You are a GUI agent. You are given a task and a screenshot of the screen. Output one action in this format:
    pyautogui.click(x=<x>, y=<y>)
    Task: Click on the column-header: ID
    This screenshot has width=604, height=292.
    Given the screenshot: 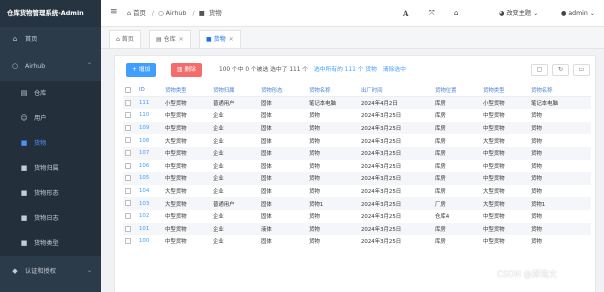 What is the action you would take?
    pyautogui.click(x=150, y=91)
    